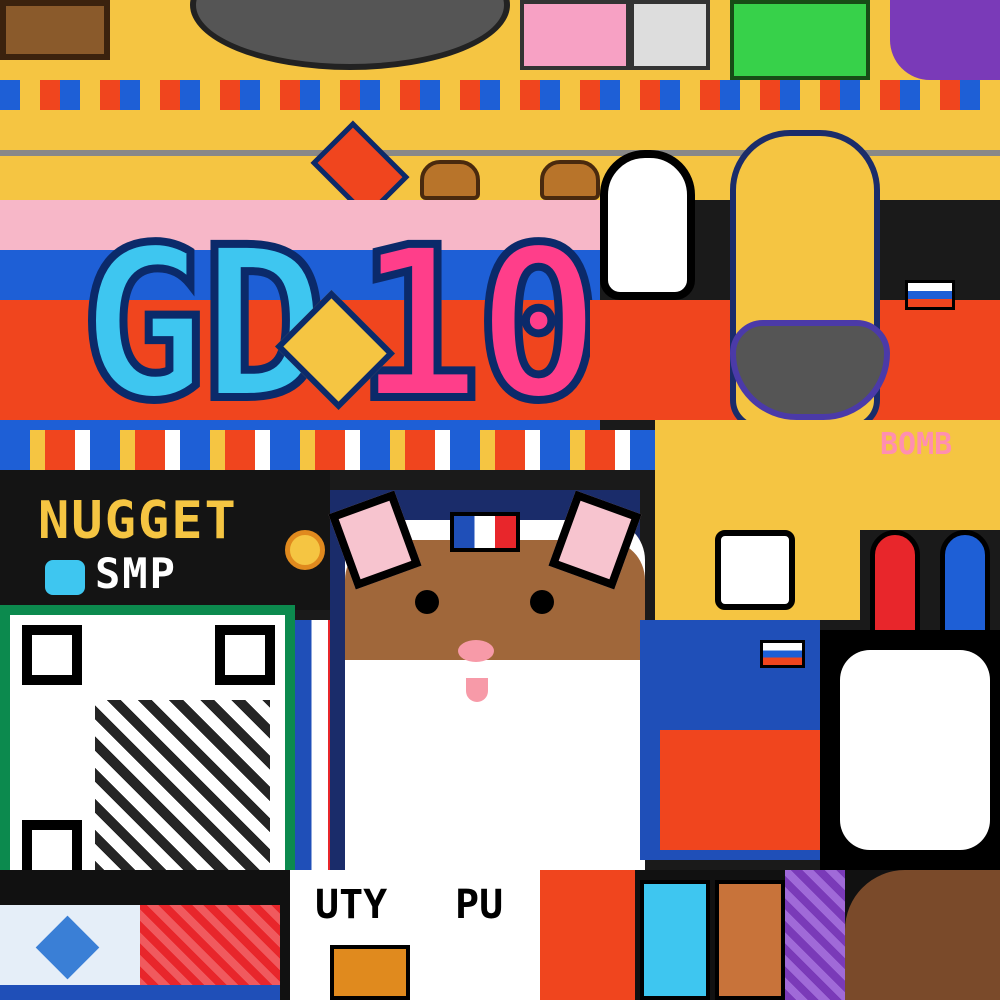 This screenshot has width=1000, height=1000. I want to click on bomb-text: BOMB, so click(916, 444).